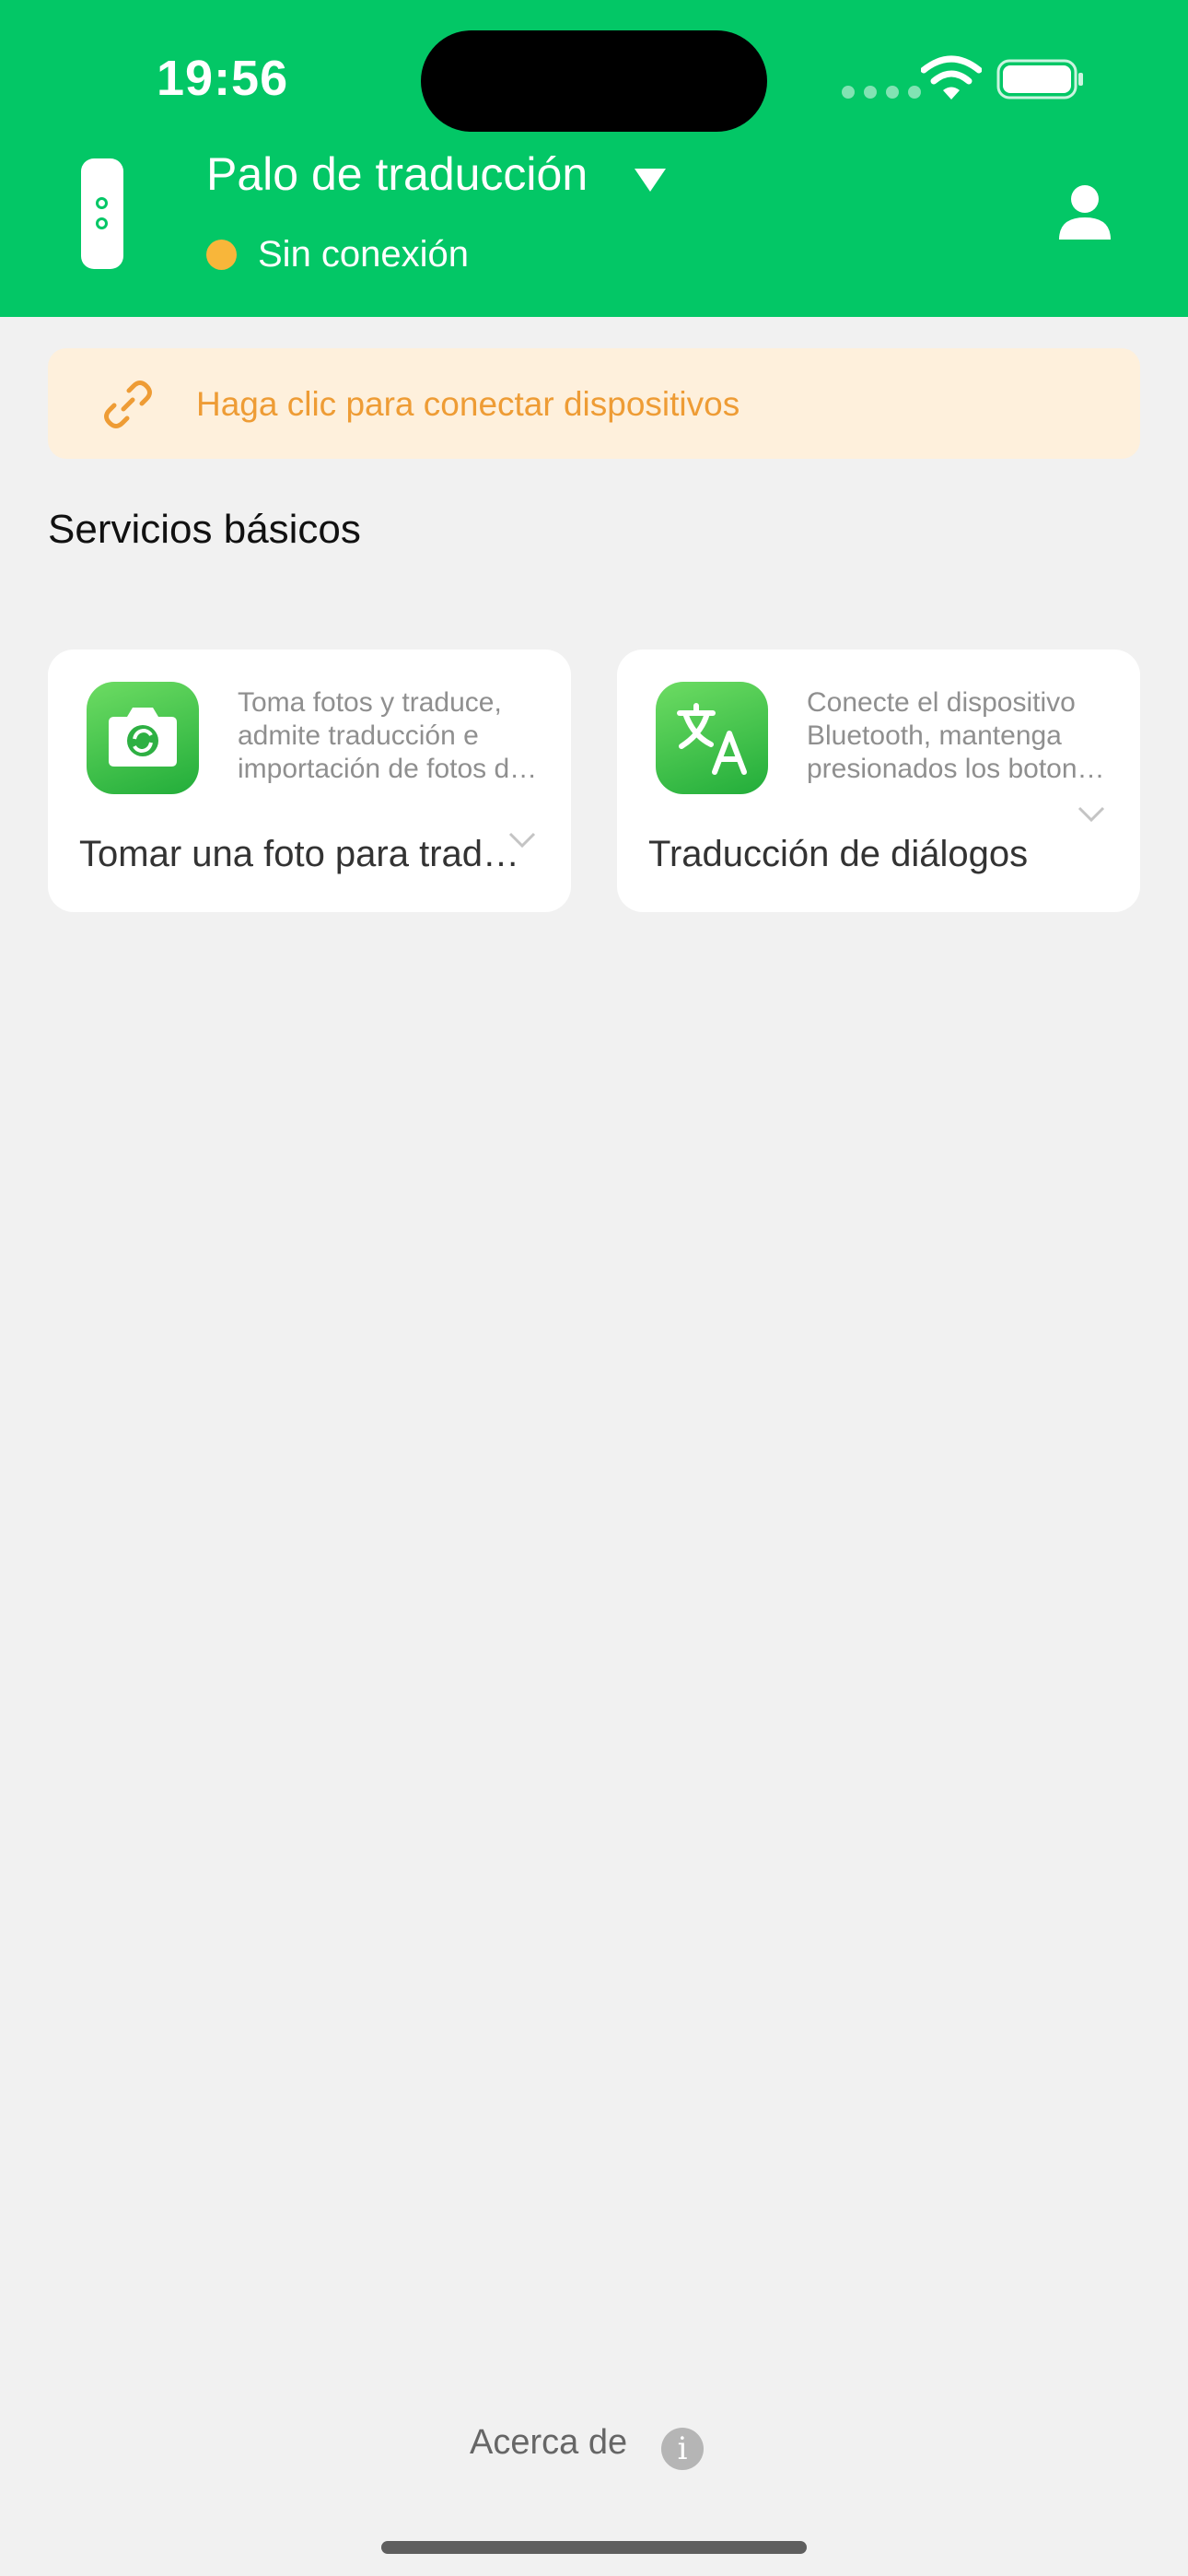 The image size is (1188, 2576). I want to click on connection-status: Sin conexión, so click(364, 255).